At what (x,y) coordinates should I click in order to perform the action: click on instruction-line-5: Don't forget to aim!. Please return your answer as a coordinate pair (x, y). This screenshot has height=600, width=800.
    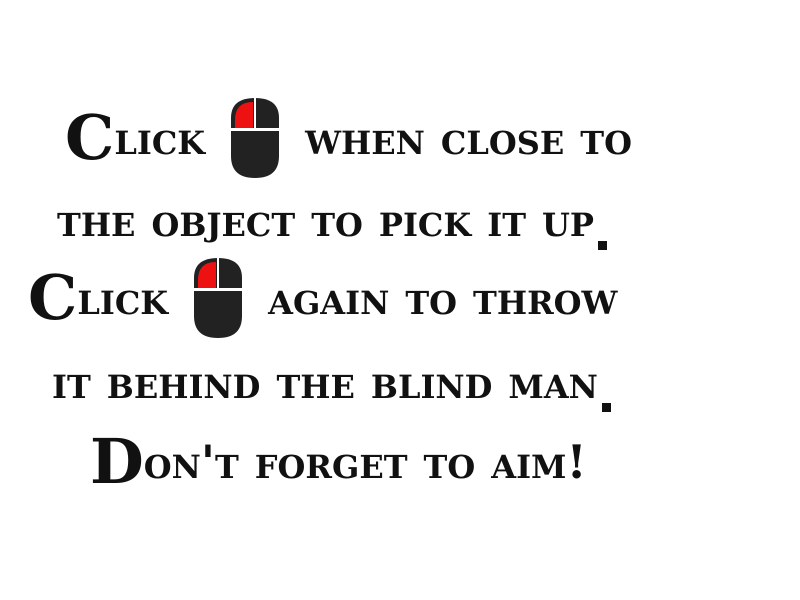
    Looking at the image, I should click on (338, 462).